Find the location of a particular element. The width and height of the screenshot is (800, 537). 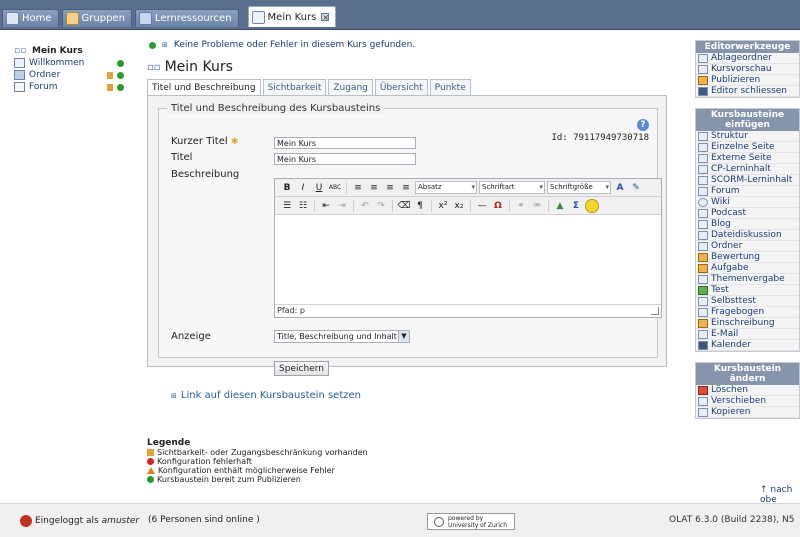

insert-external-page: Externe Seite is located at coordinates (747, 158).